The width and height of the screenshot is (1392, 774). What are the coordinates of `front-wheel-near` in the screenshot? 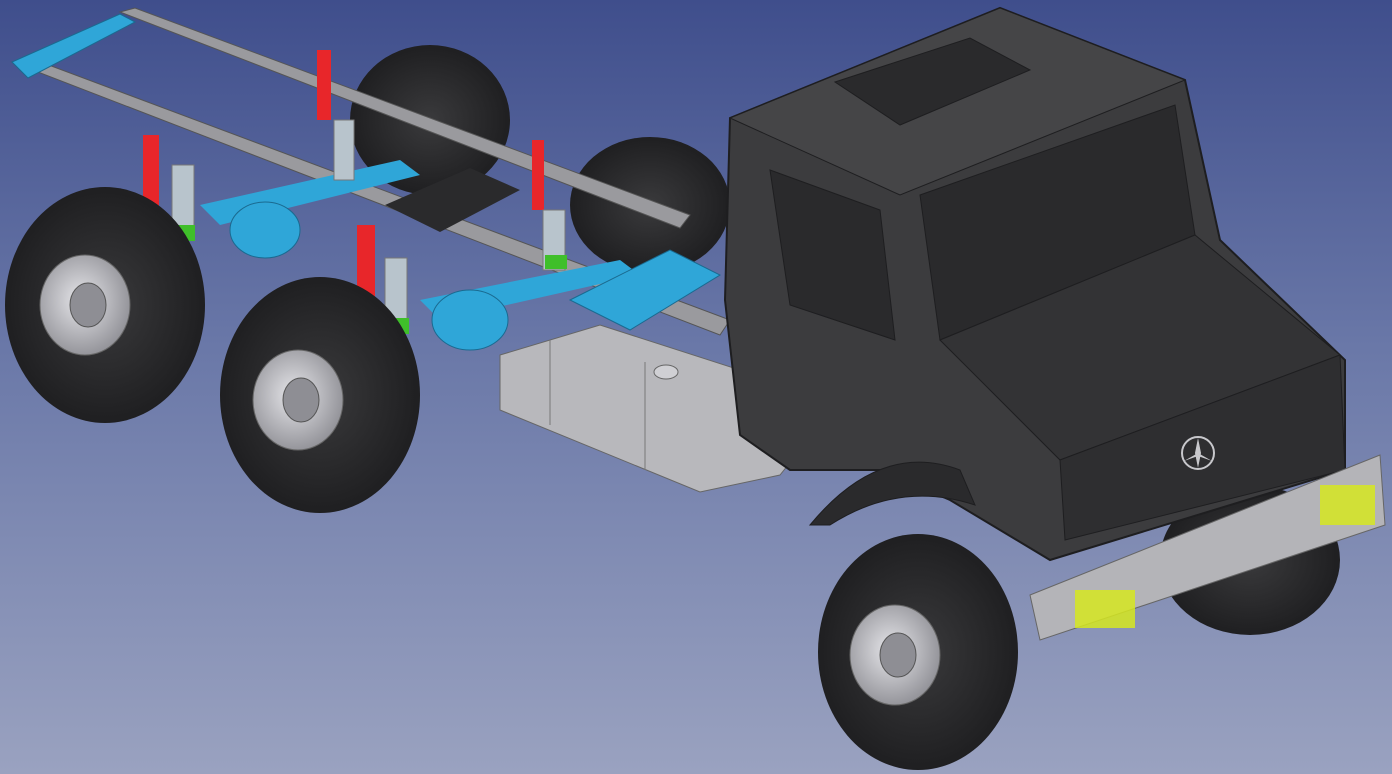 It's located at (918, 652).